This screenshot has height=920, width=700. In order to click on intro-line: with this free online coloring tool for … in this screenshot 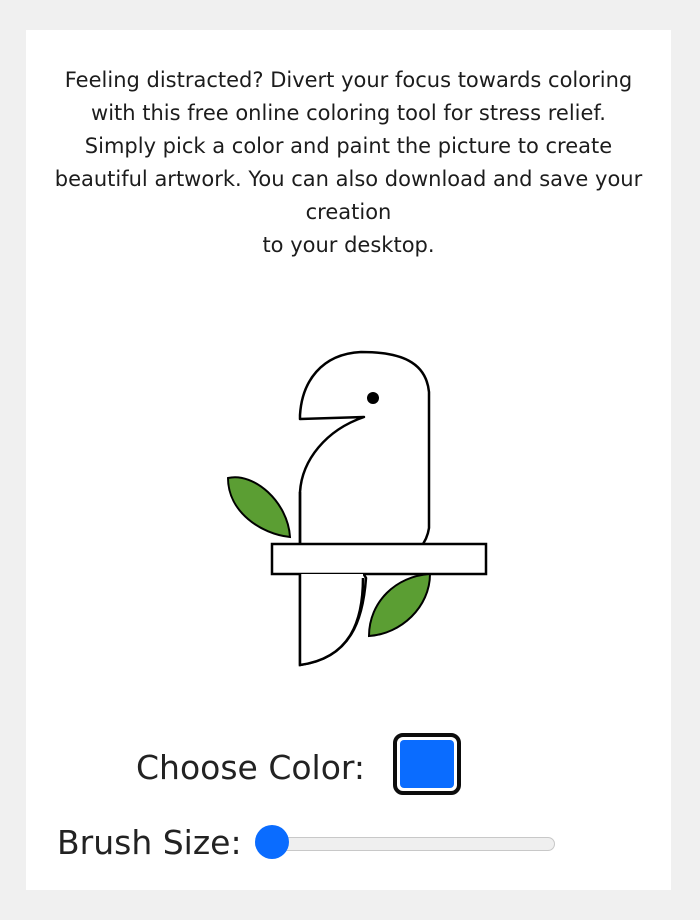, I will do `click(348, 113)`.